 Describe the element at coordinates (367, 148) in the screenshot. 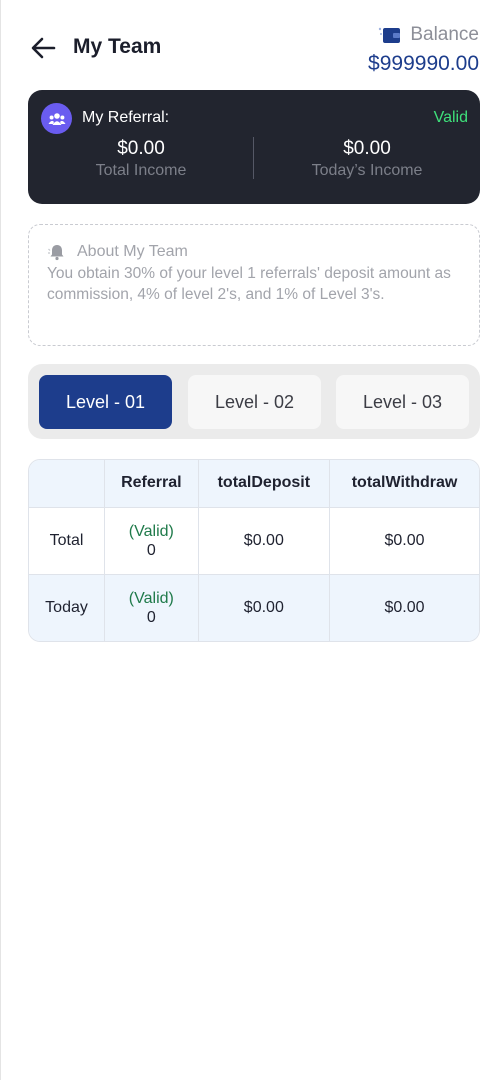

I see `today-income-amount: $0.00` at that location.